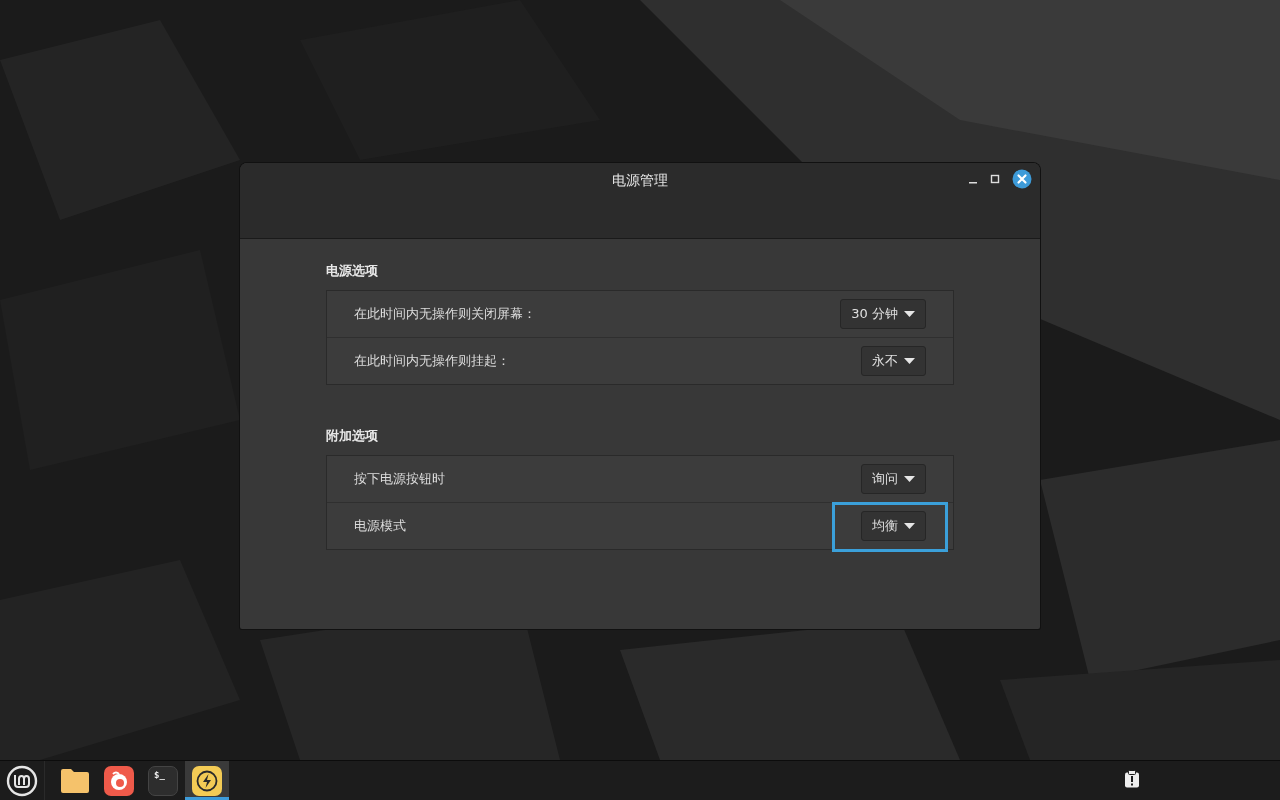 This screenshot has width=1280, height=800. What do you see at coordinates (1022, 179) in the screenshot?
I see `close-icon` at bounding box center [1022, 179].